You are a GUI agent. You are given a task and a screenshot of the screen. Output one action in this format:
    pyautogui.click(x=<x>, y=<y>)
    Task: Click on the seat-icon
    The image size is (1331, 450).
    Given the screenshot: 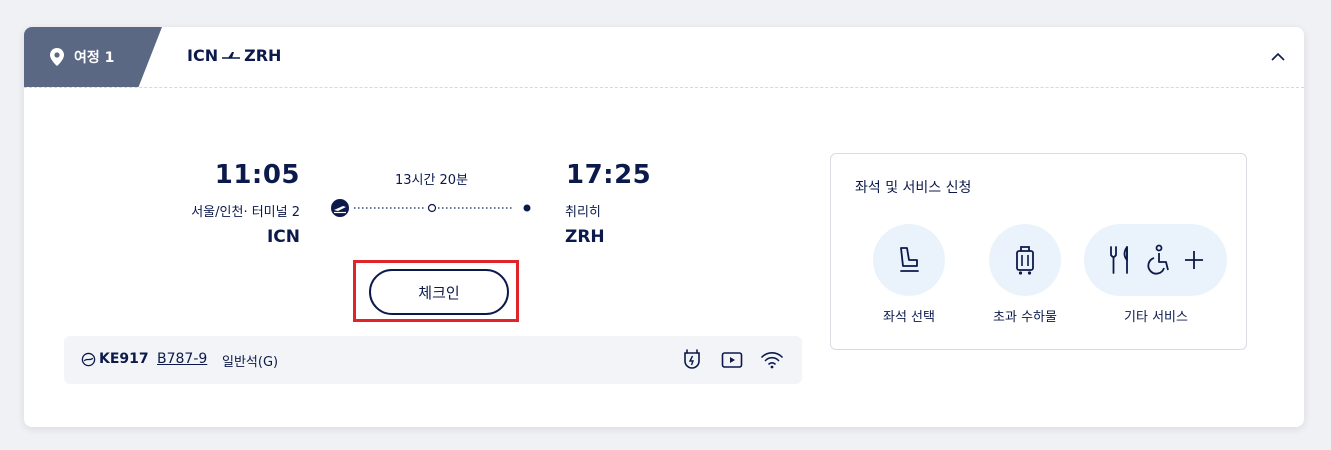 What is the action you would take?
    pyautogui.click(x=909, y=259)
    